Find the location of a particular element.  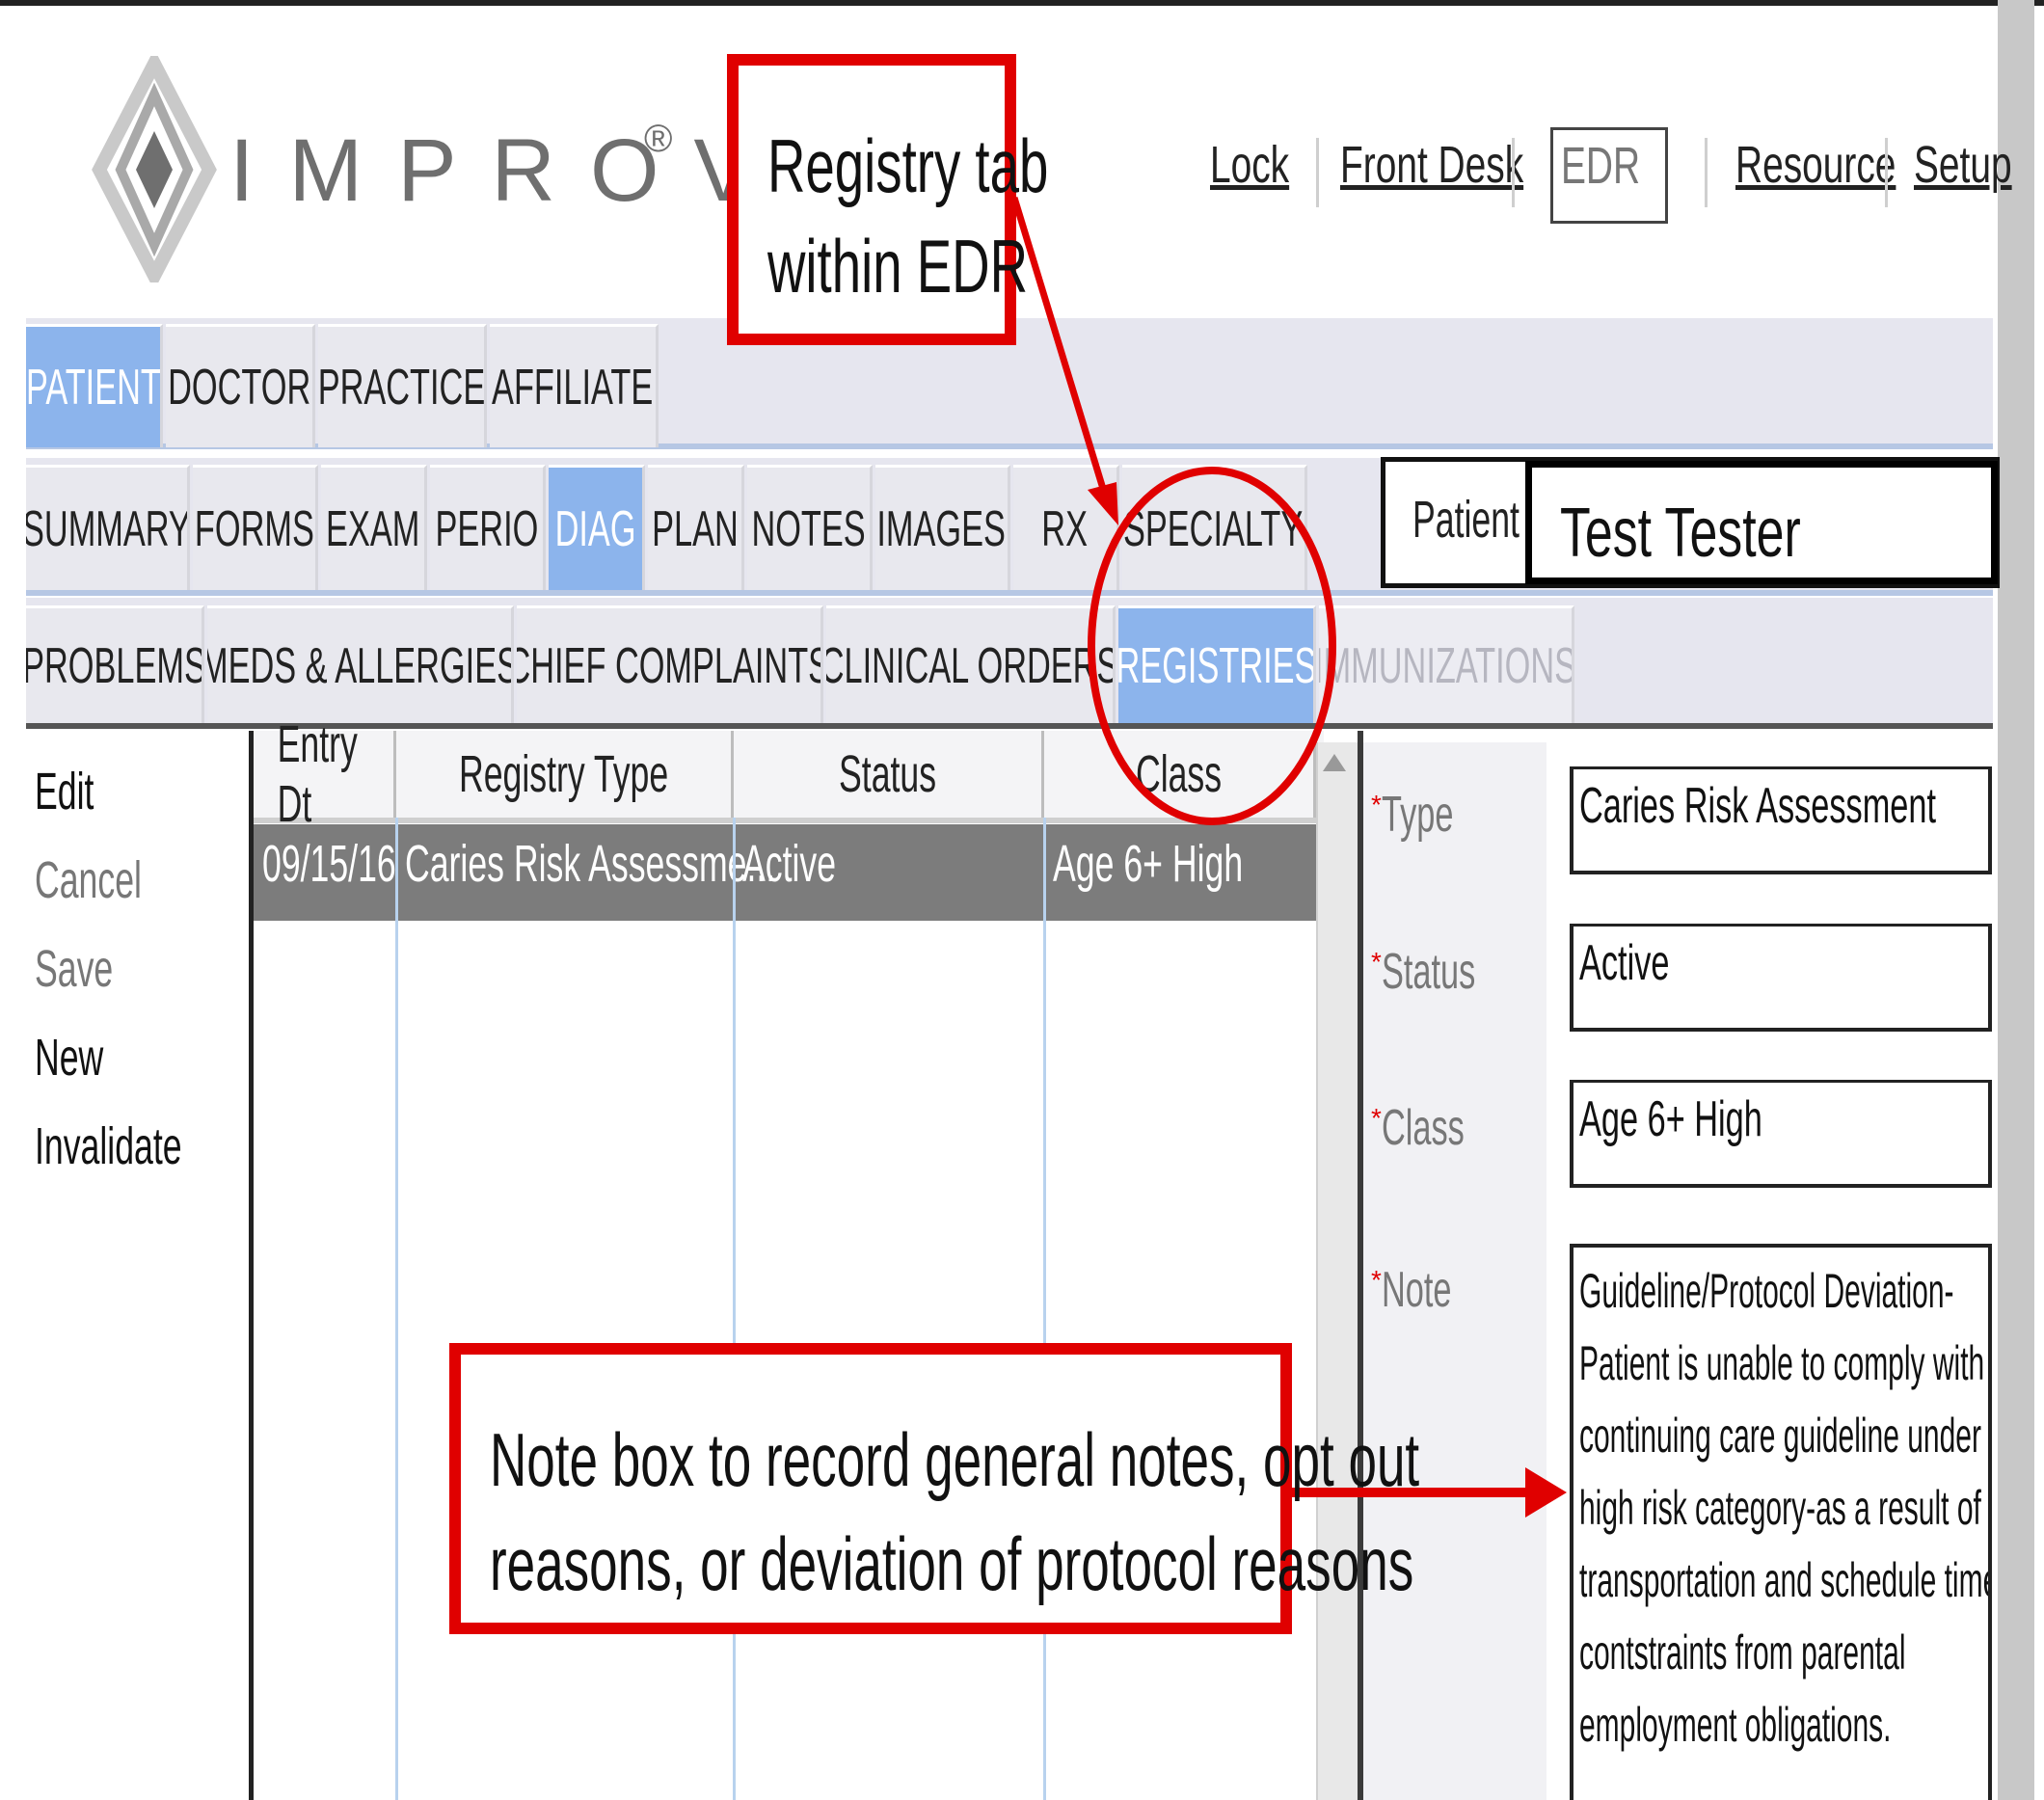

edit-action: Edit is located at coordinates (79, 791).